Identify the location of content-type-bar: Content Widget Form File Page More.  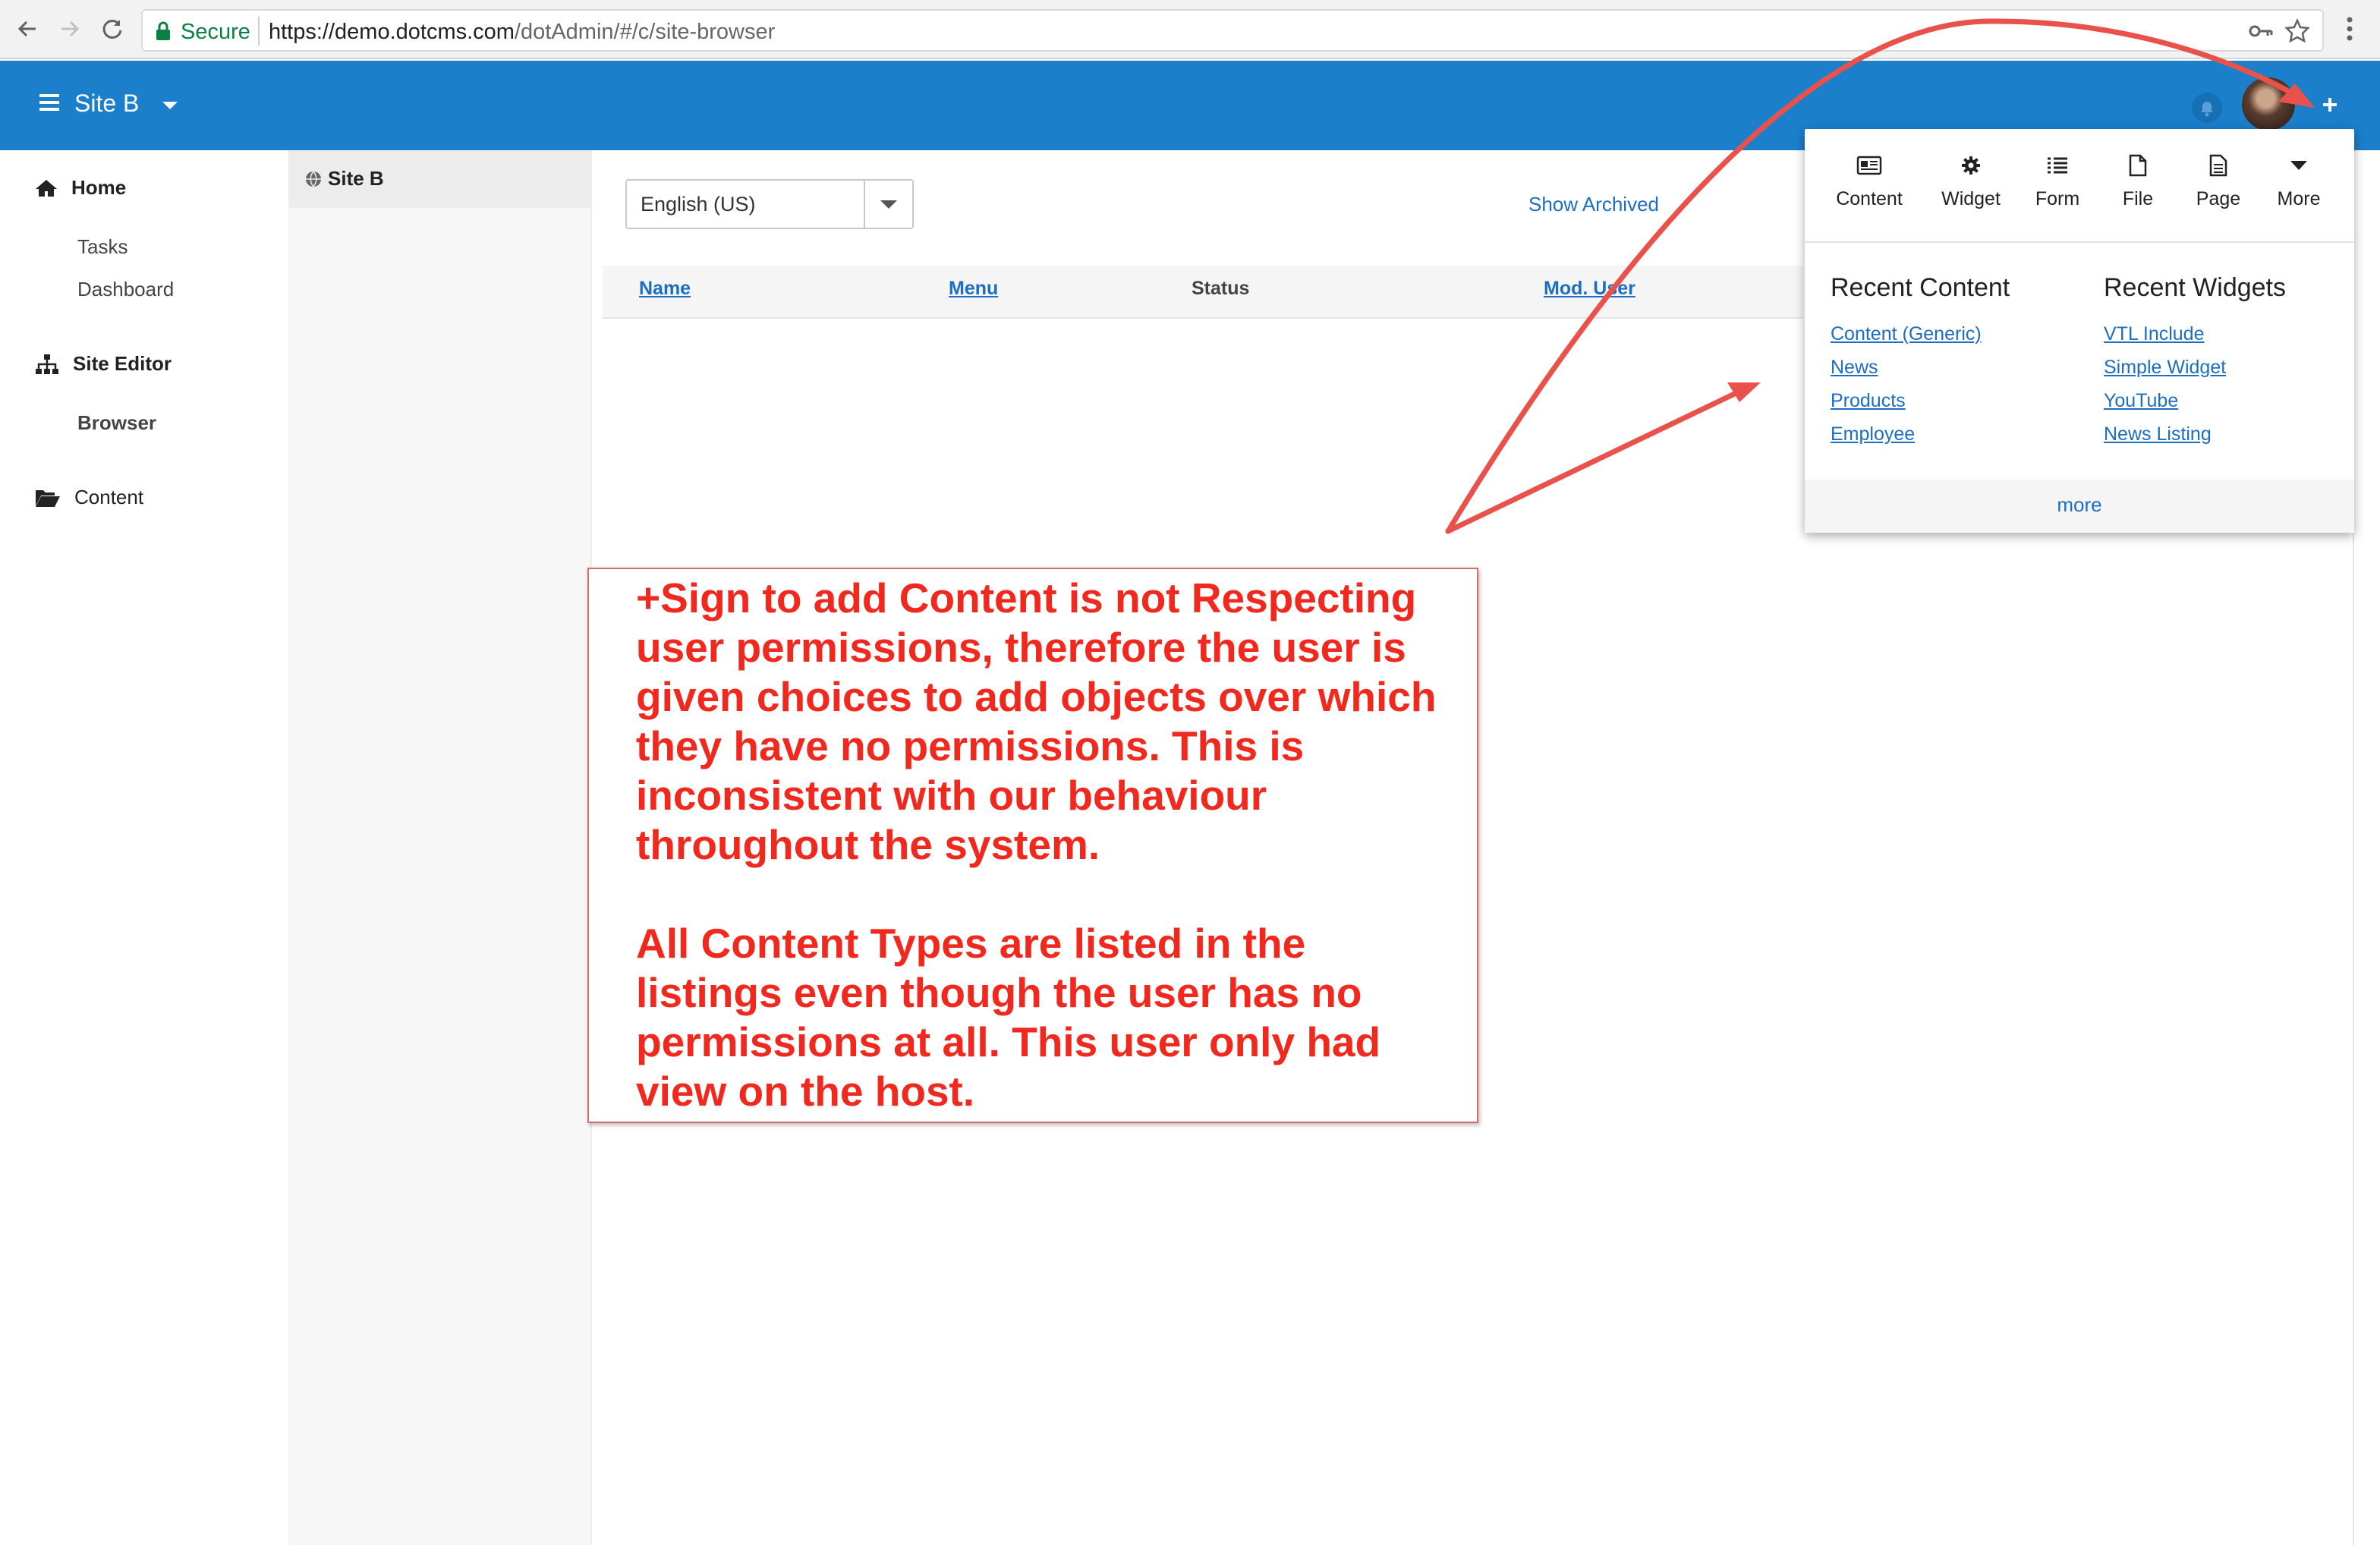
(2079, 186).